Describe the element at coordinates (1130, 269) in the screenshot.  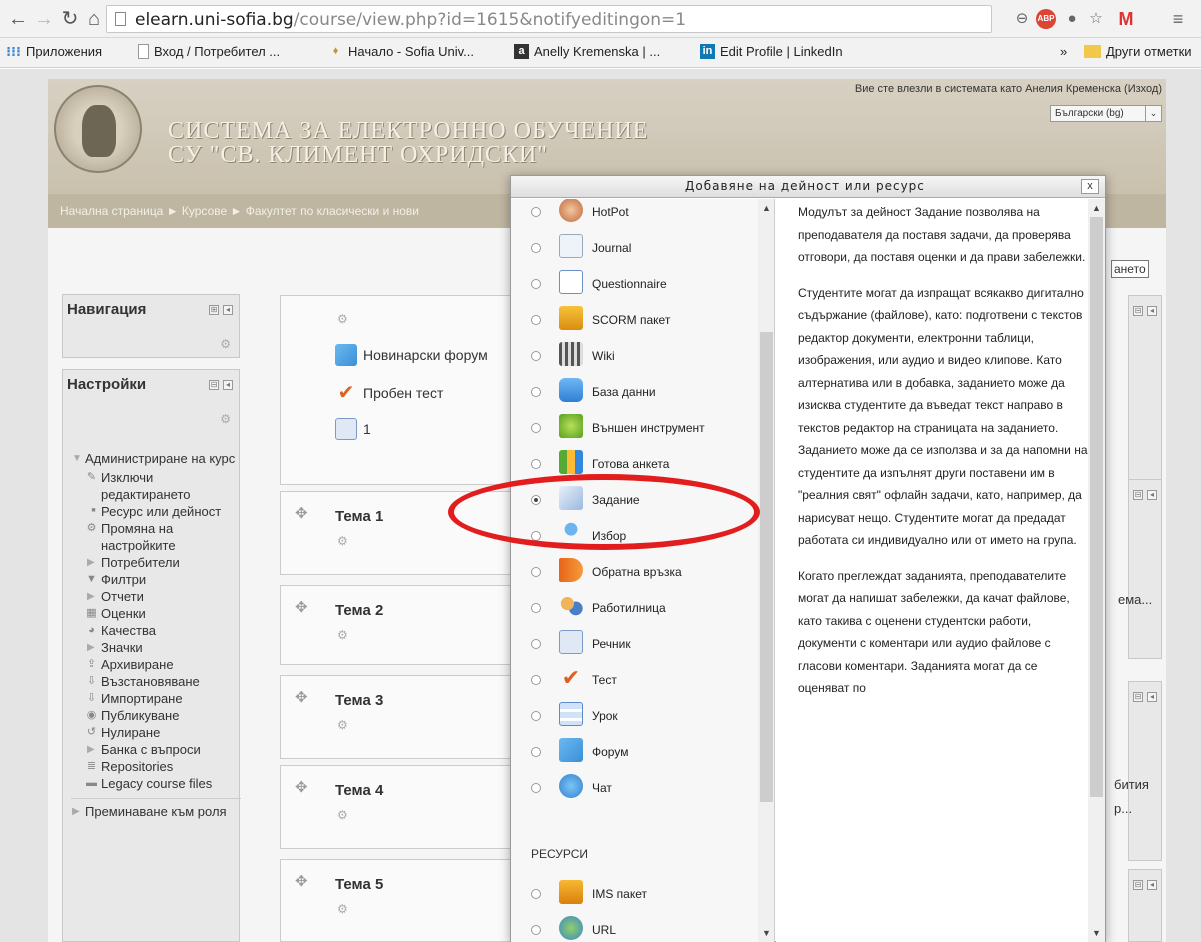
I see `edit-mode-button: ането` at that location.